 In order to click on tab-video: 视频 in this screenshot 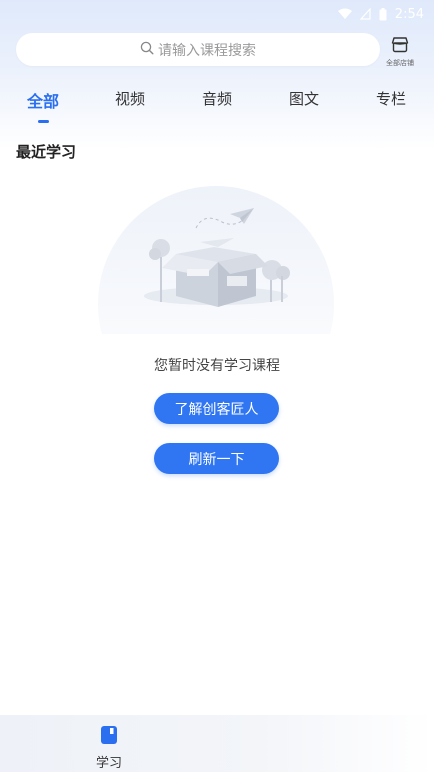, I will do `click(130, 98)`.